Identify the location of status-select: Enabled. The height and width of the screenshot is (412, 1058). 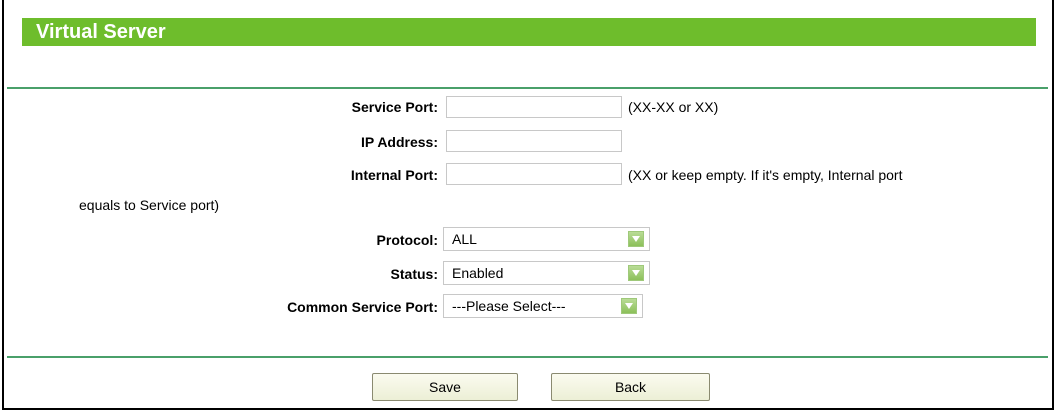
(546, 273).